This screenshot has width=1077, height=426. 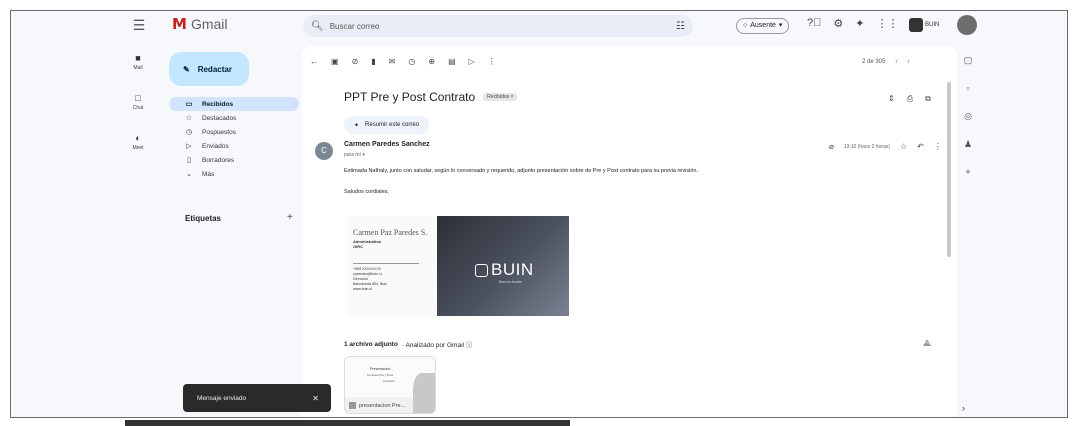 I want to click on email-subject: PPT Pre y Post Contrato, so click(x=410, y=97).